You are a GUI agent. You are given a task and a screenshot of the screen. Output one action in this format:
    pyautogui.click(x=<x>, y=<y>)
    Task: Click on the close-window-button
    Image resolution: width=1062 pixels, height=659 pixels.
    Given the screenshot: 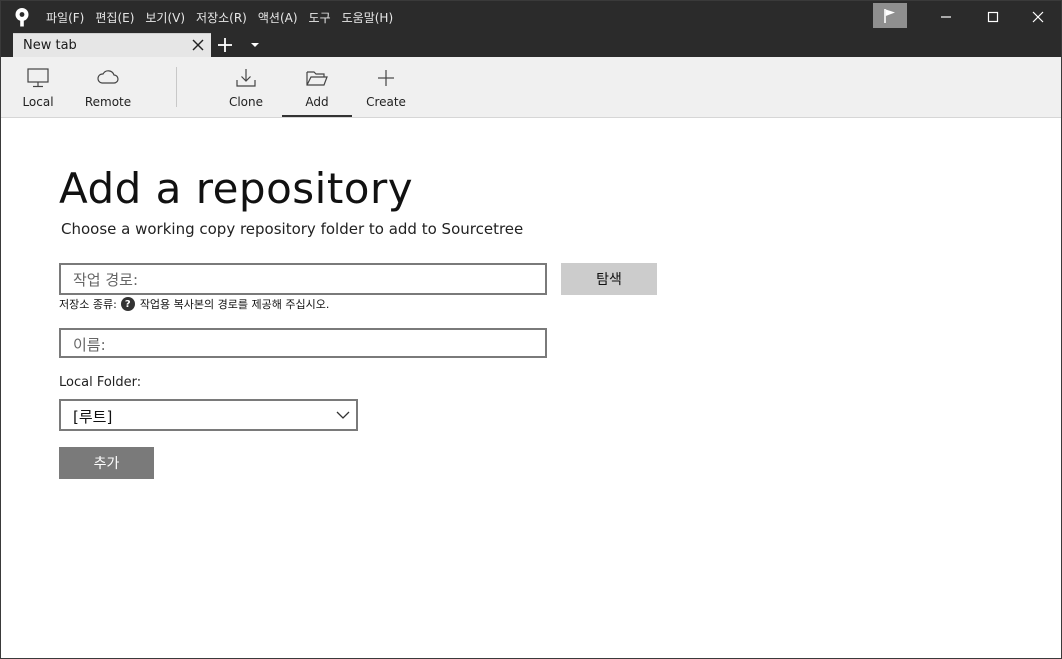 What is the action you would take?
    pyautogui.click(x=1038, y=17)
    